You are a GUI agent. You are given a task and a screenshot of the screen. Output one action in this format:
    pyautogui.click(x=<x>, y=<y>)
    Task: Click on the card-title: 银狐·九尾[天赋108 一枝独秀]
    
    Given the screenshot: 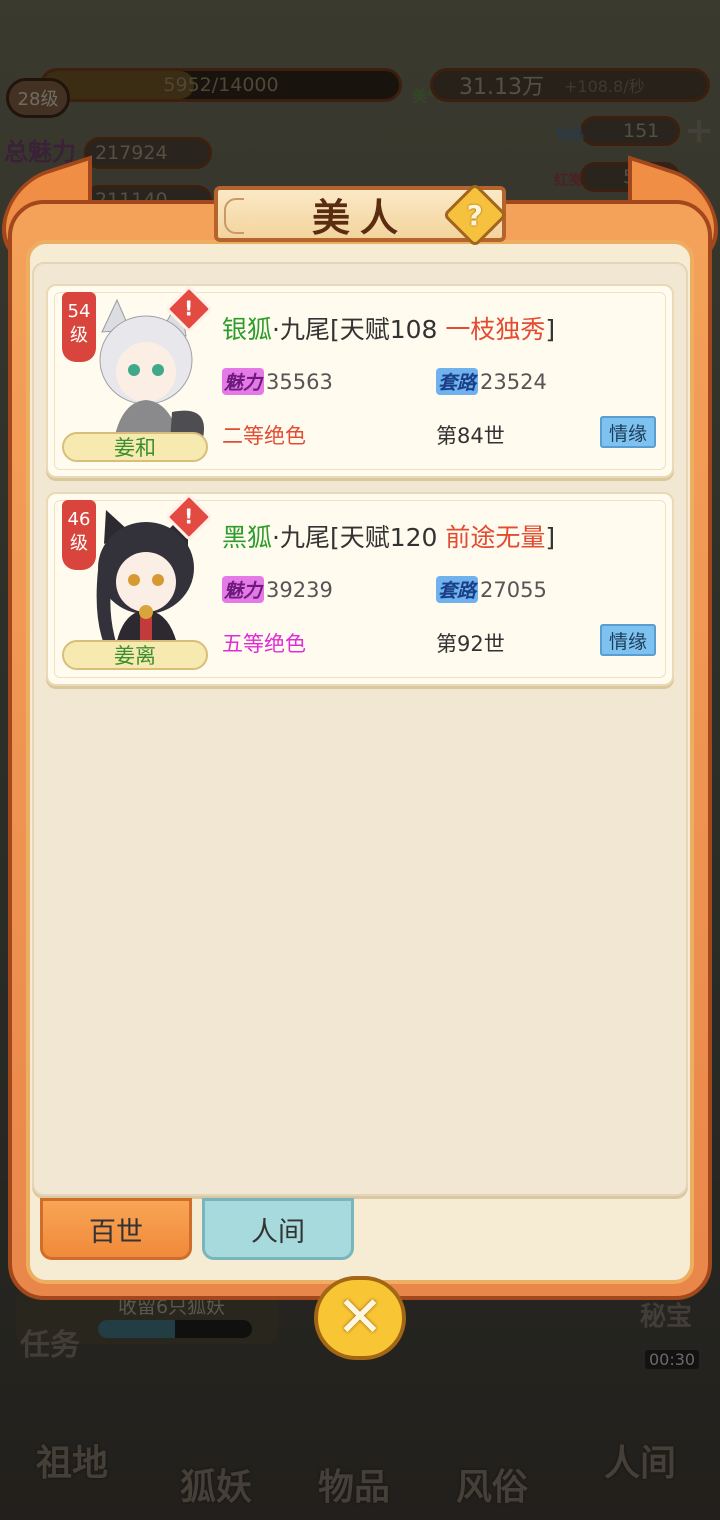 What is the action you would take?
    pyautogui.click(x=388, y=328)
    